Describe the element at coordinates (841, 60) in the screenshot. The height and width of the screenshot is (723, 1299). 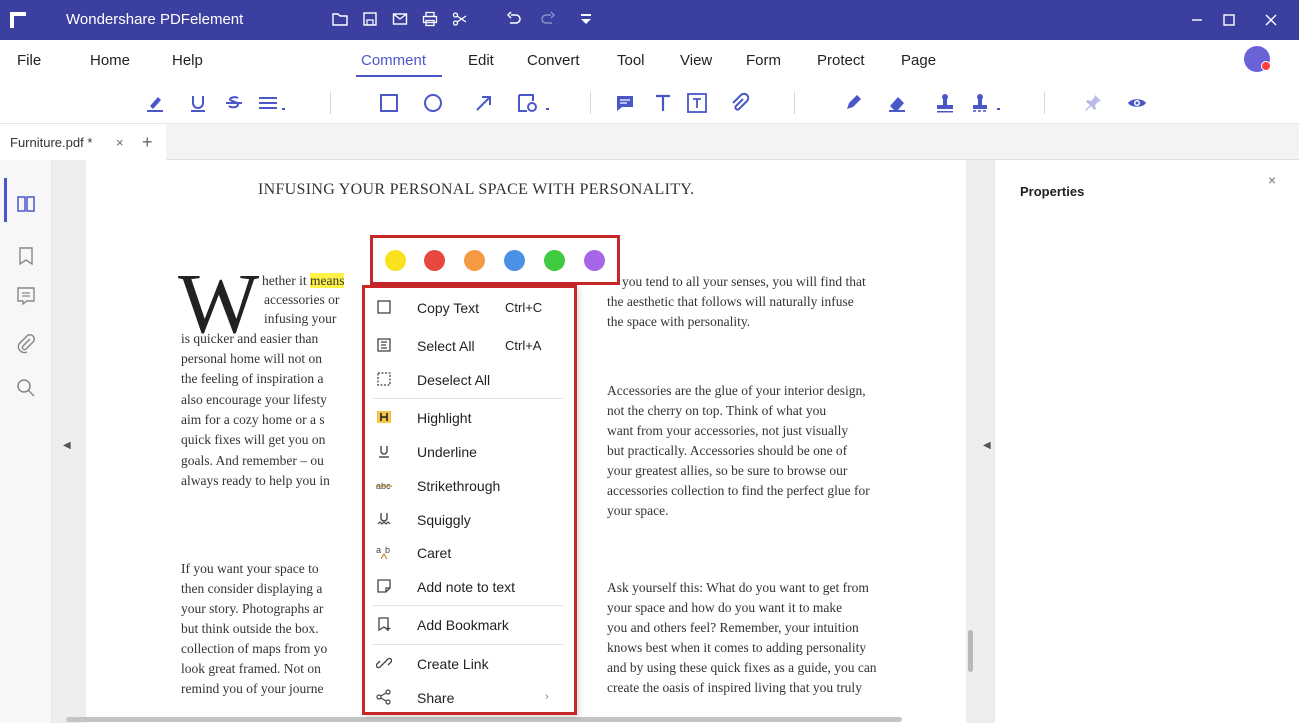
I see `menu-protect: Protect` at that location.